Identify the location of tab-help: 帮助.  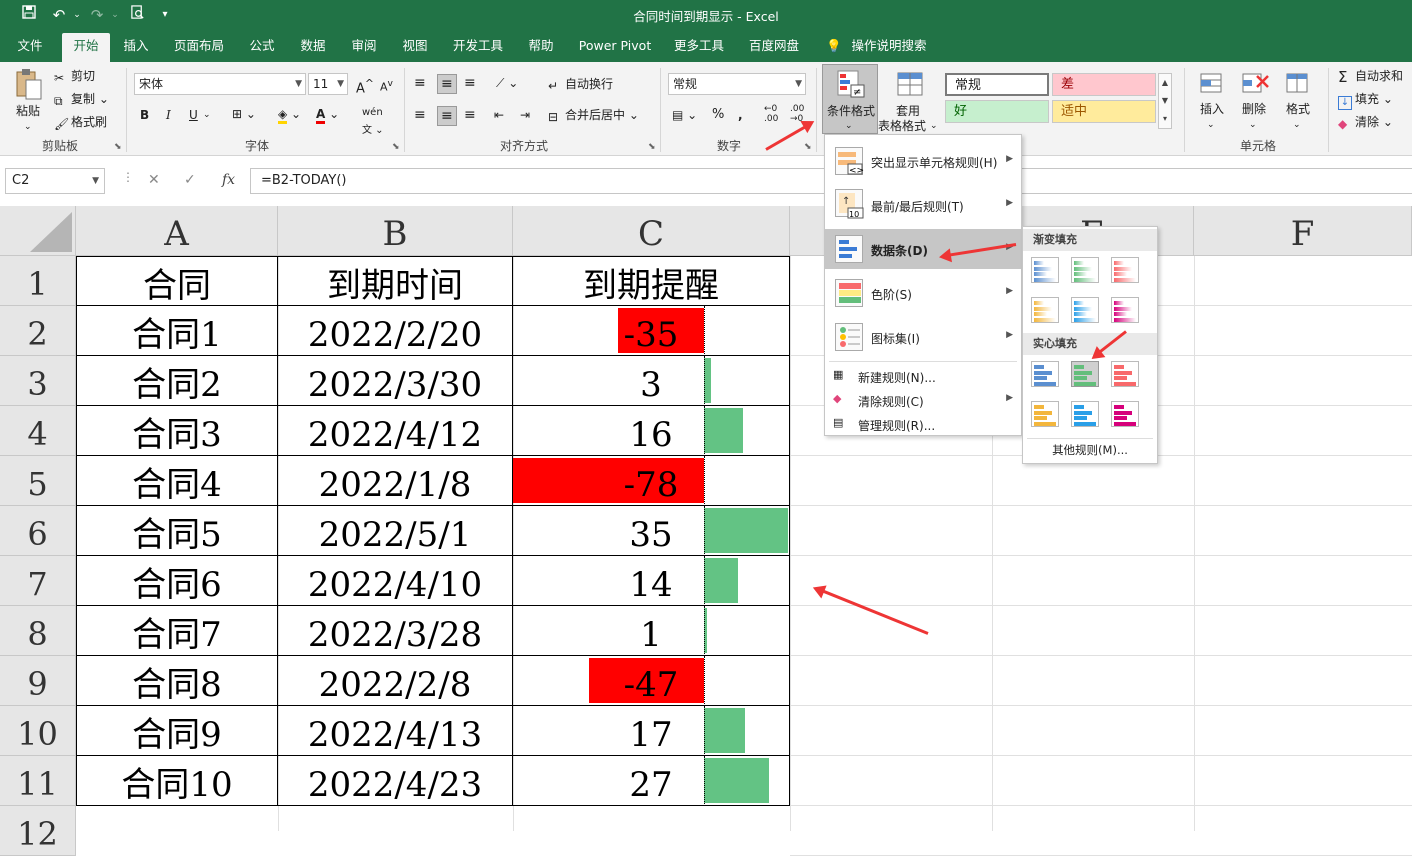
(541, 49).